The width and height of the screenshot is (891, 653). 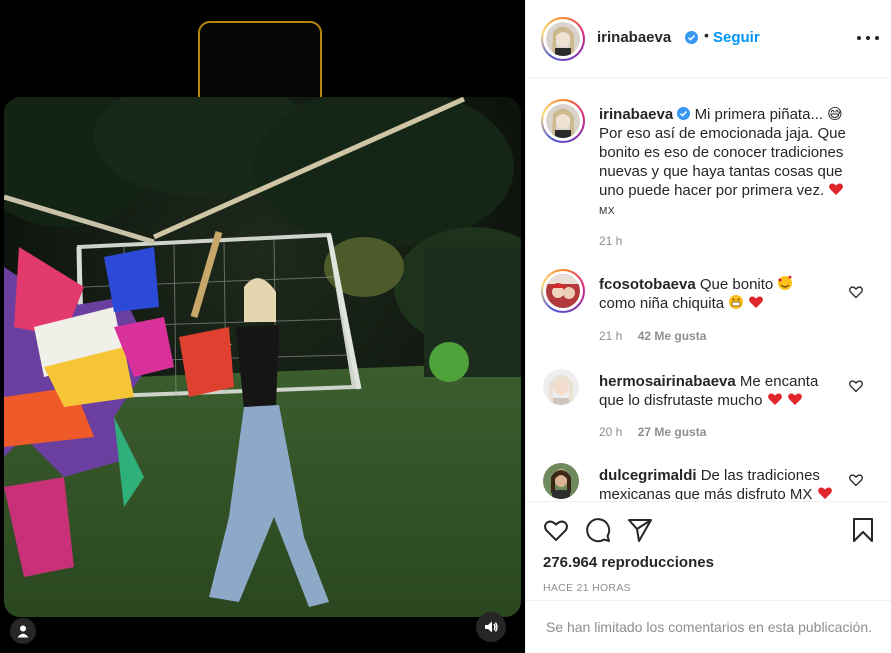 What do you see at coordinates (779, 381) in the screenshot?
I see `comment-line-1: Me encanta` at bounding box center [779, 381].